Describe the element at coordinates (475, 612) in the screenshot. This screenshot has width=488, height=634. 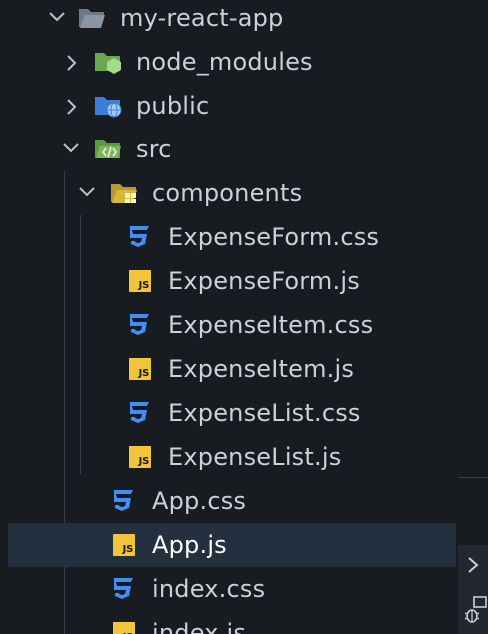
I see `debug-icon` at that location.